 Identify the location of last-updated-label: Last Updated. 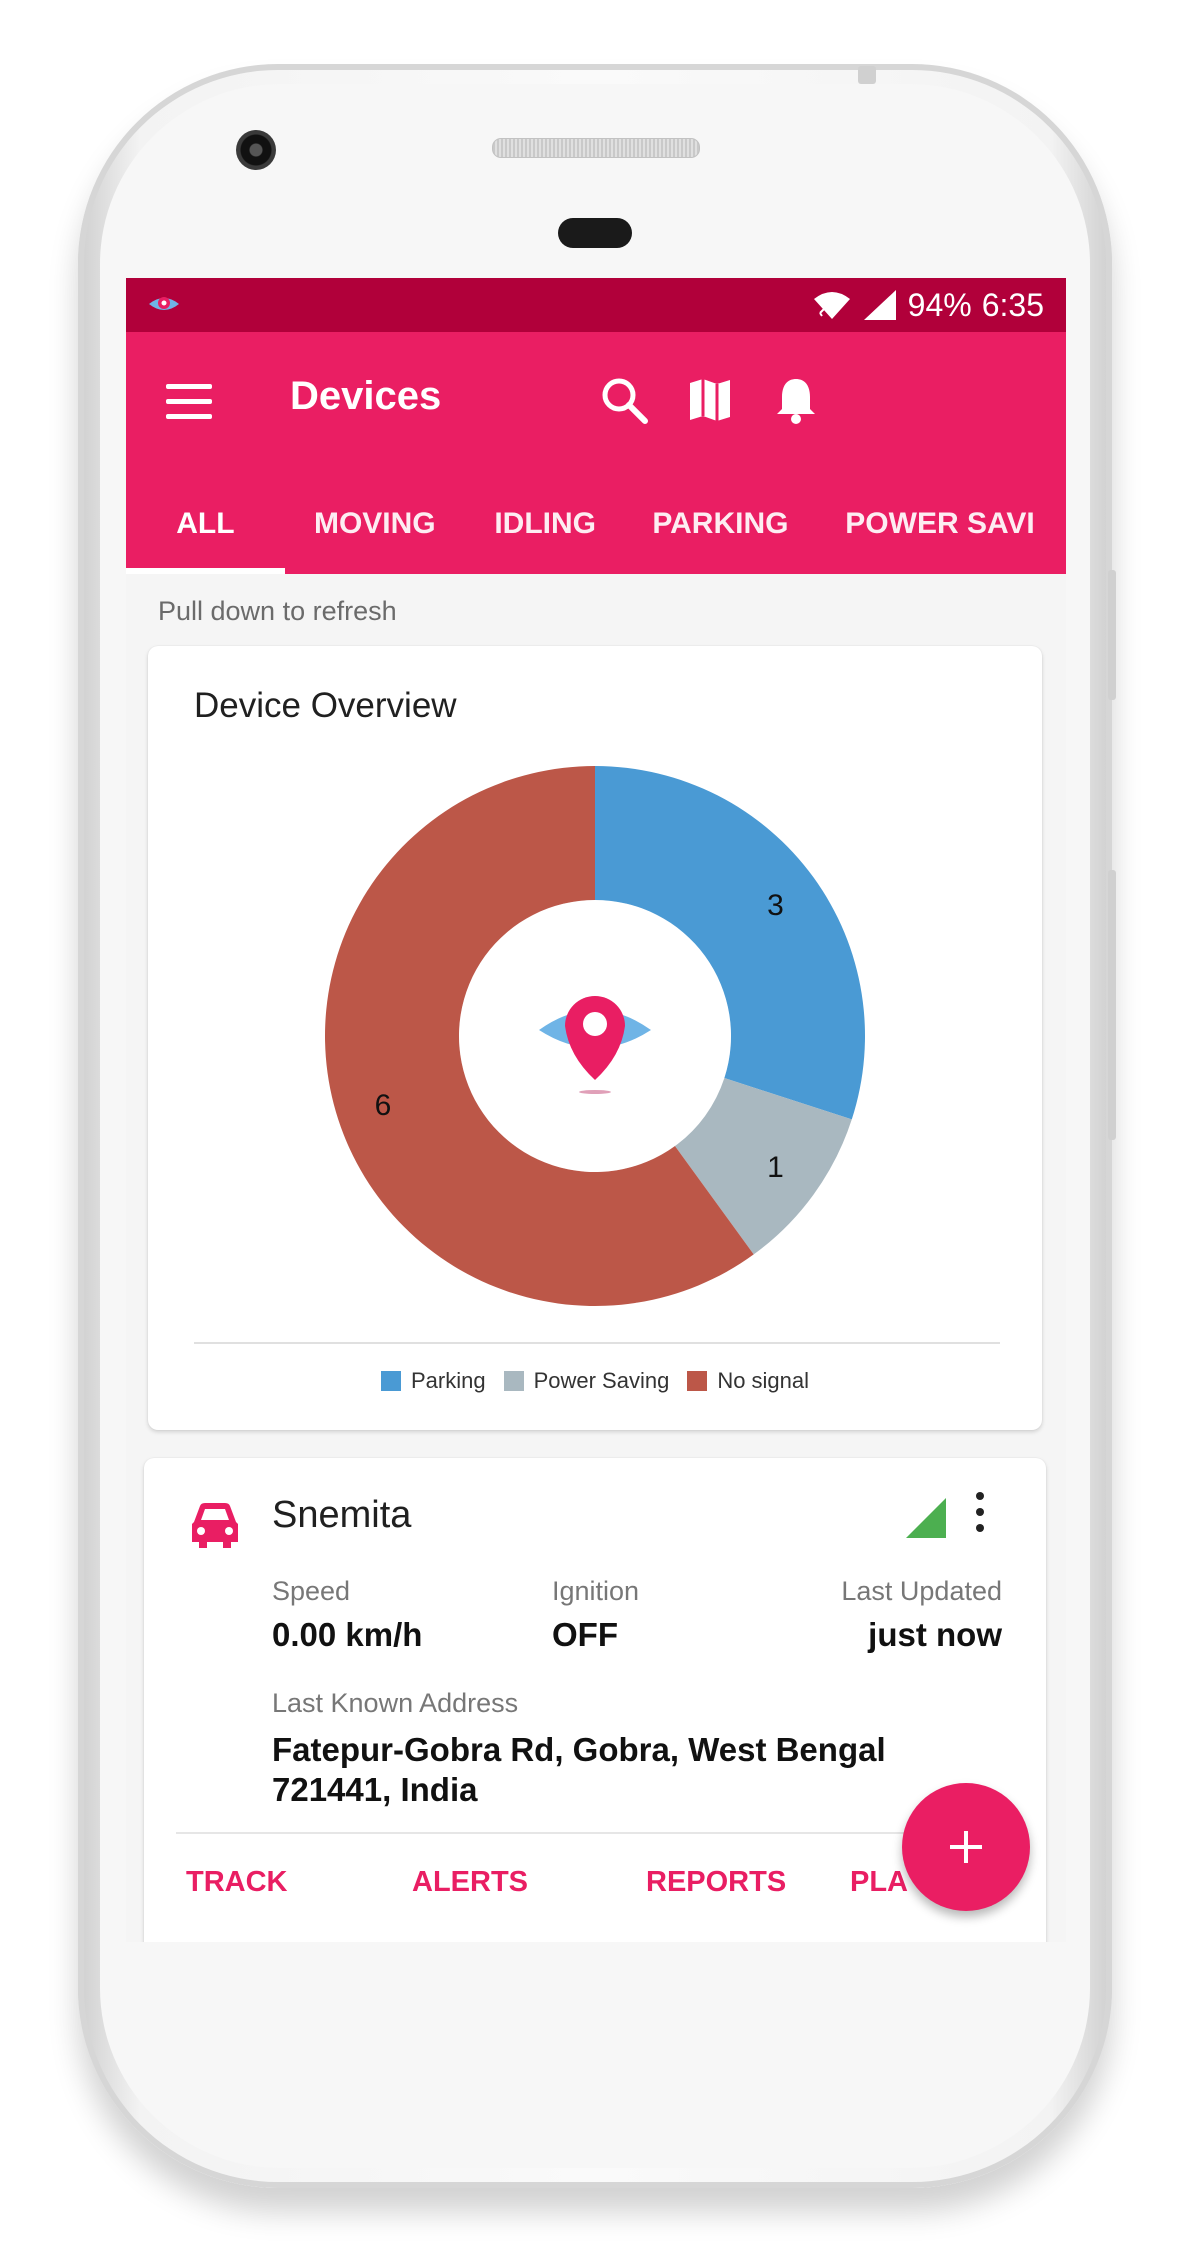
(921, 1591).